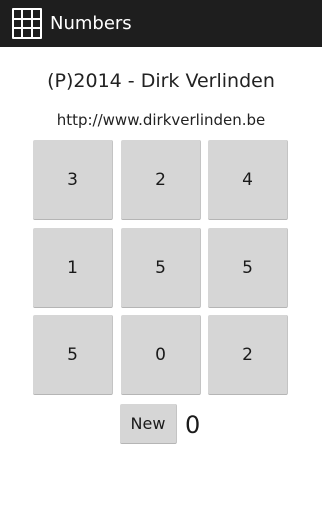 This screenshot has height=512, width=322. What do you see at coordinates (193, 425) in the screenshot?
I see `score-display: 0` at bounding box center [193, 425].